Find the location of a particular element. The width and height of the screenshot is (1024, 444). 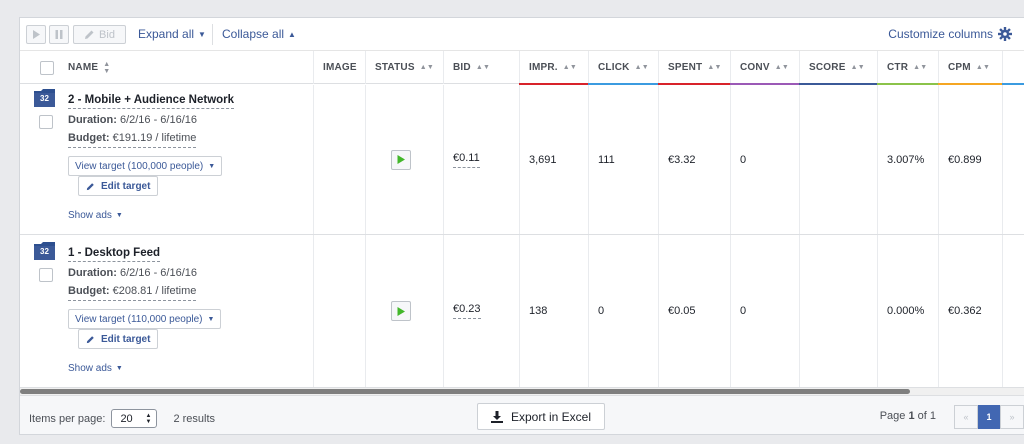

campaign-name: 1 - Desktop Feed is located at coordinates (114, 254).